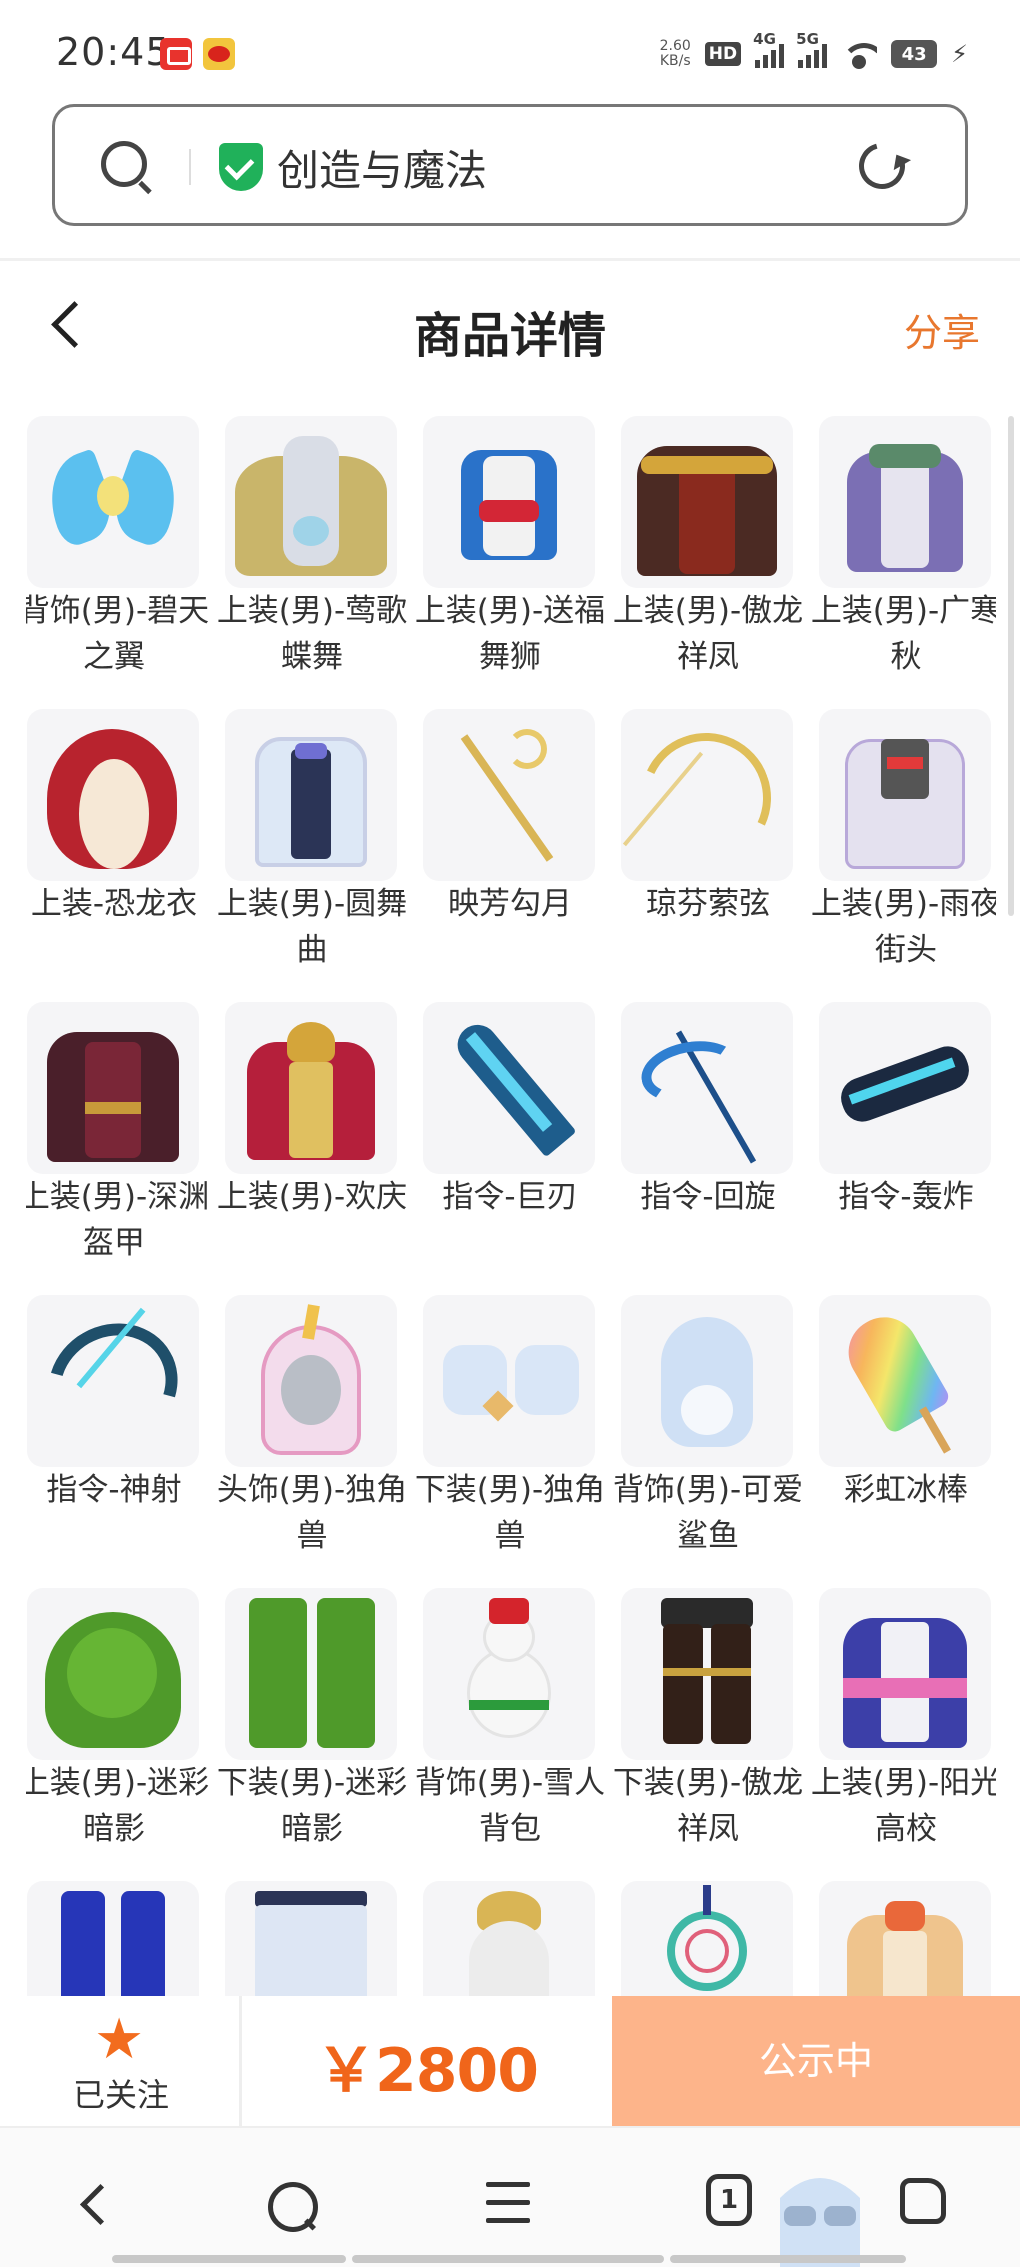  I want to click on item-card: 上装(男)-雨夜街头, so click(903, 856).